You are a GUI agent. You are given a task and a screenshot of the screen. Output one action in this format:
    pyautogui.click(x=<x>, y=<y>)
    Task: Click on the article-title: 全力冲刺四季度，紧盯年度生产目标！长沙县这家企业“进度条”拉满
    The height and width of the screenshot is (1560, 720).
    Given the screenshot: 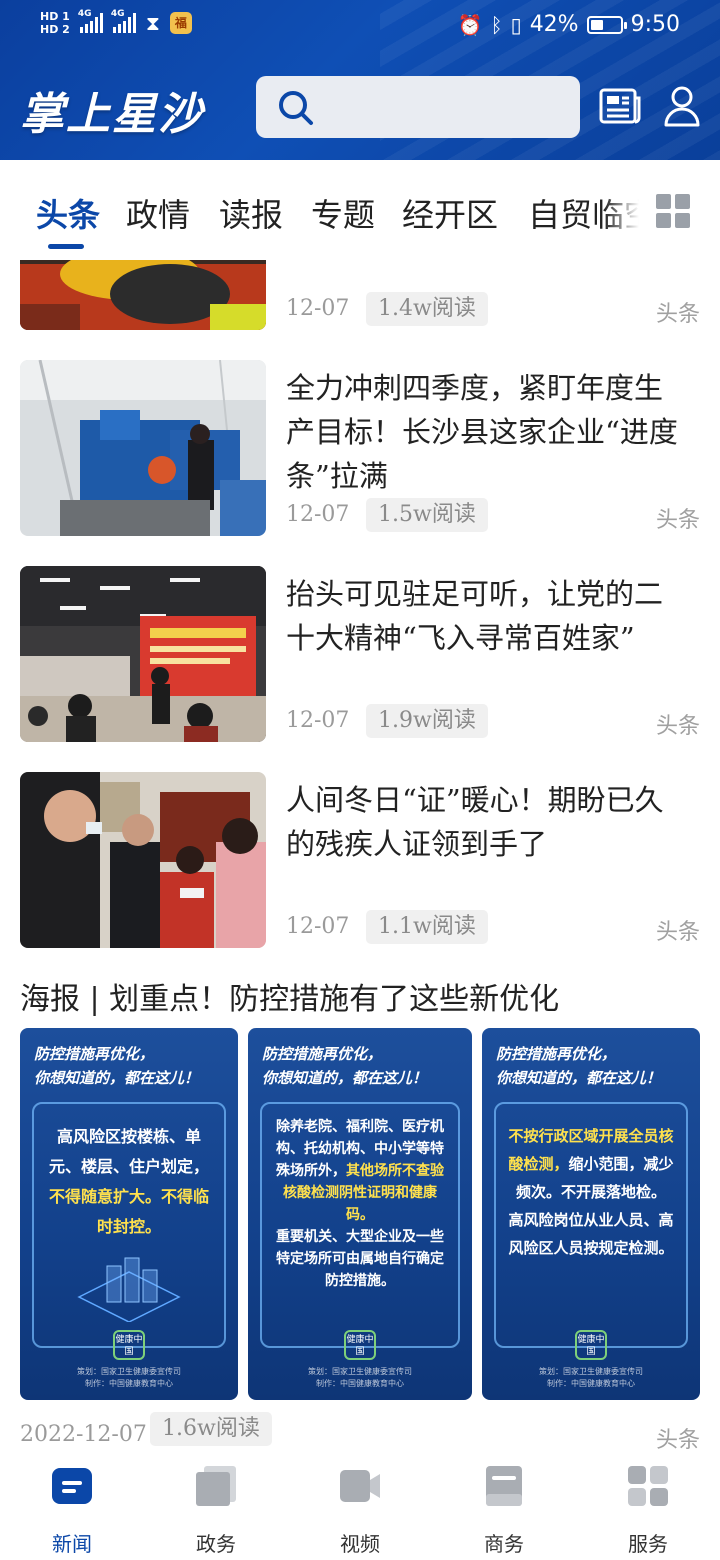 What is the action you would take?
    pyautogui.click(x=482, y=432)
    